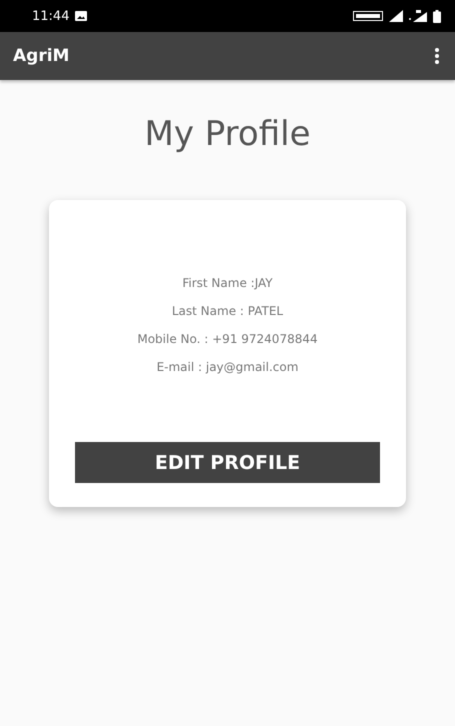 This screenshot has width=455, height=726. I want to click on image-icon, so click(81, 16).